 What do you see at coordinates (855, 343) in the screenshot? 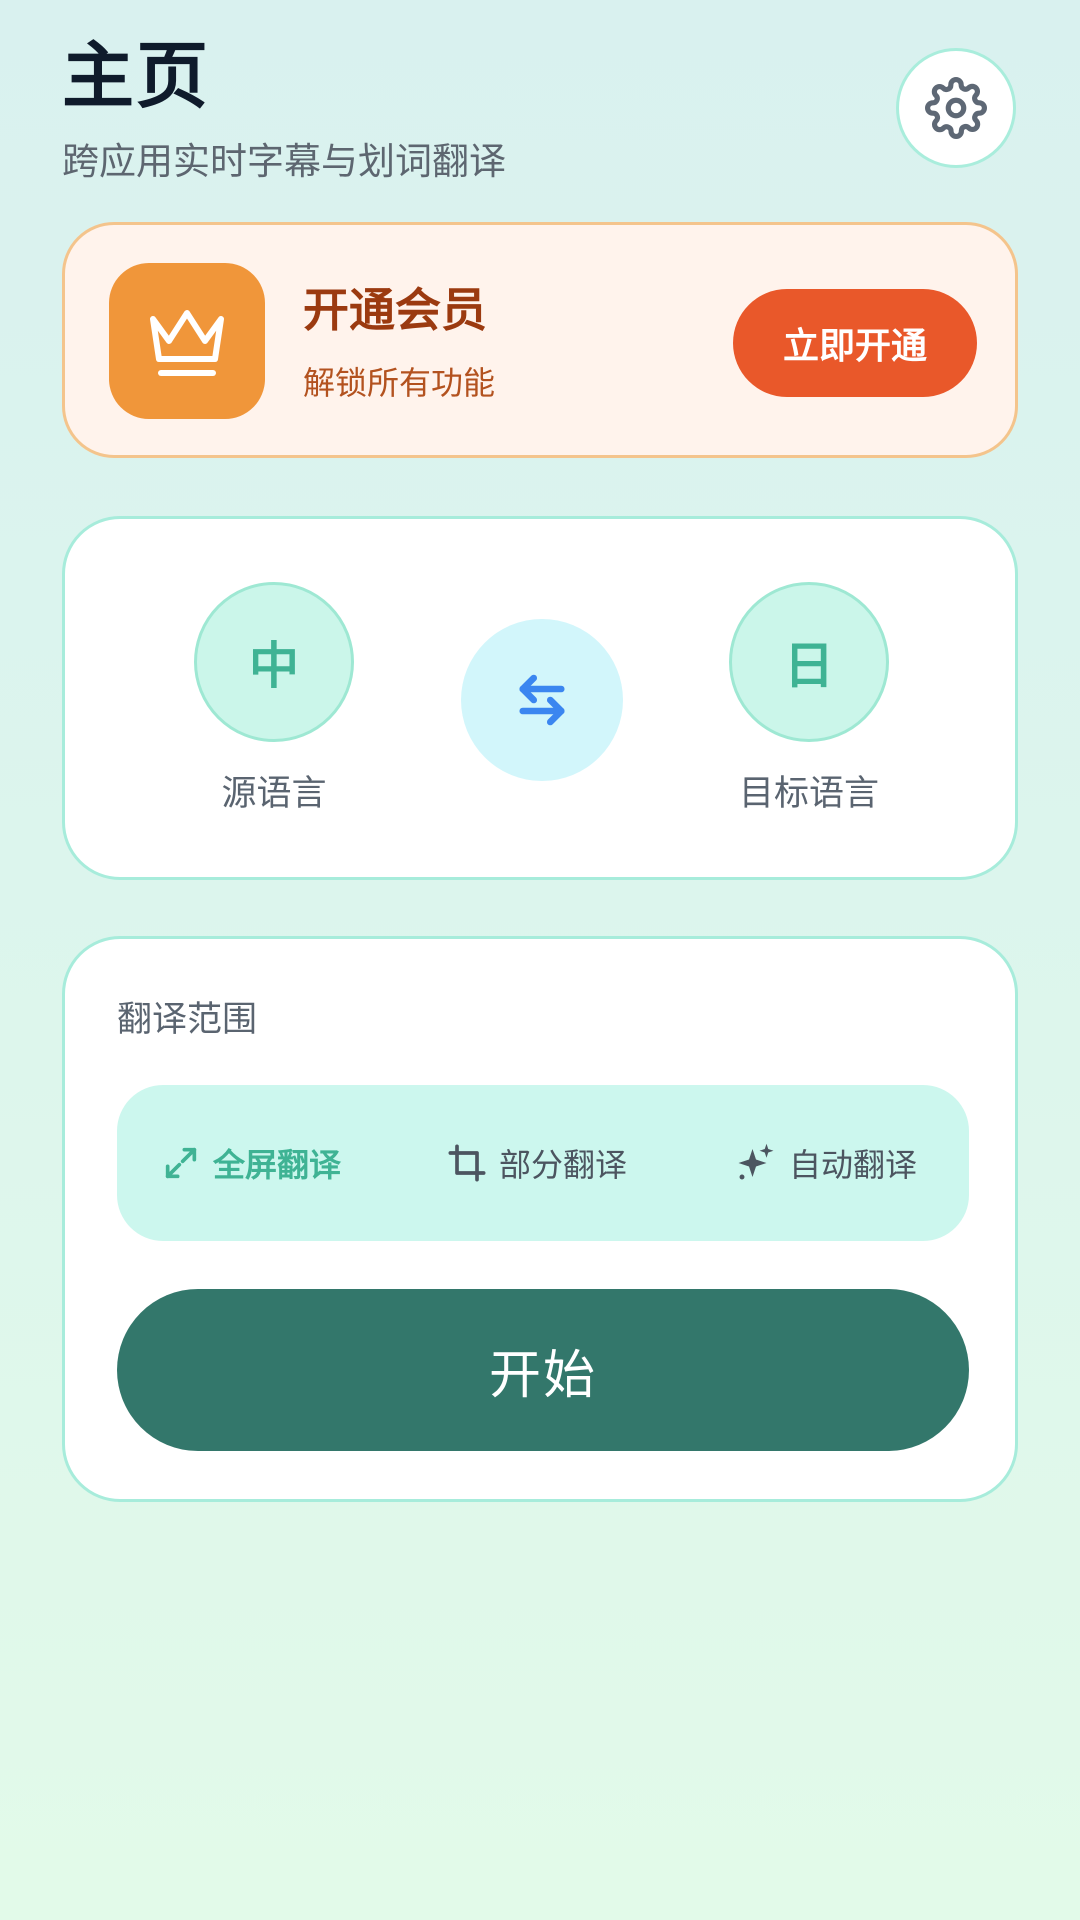
I see `activate-membership-button: 立即开通` at bounding box center [855, 343].